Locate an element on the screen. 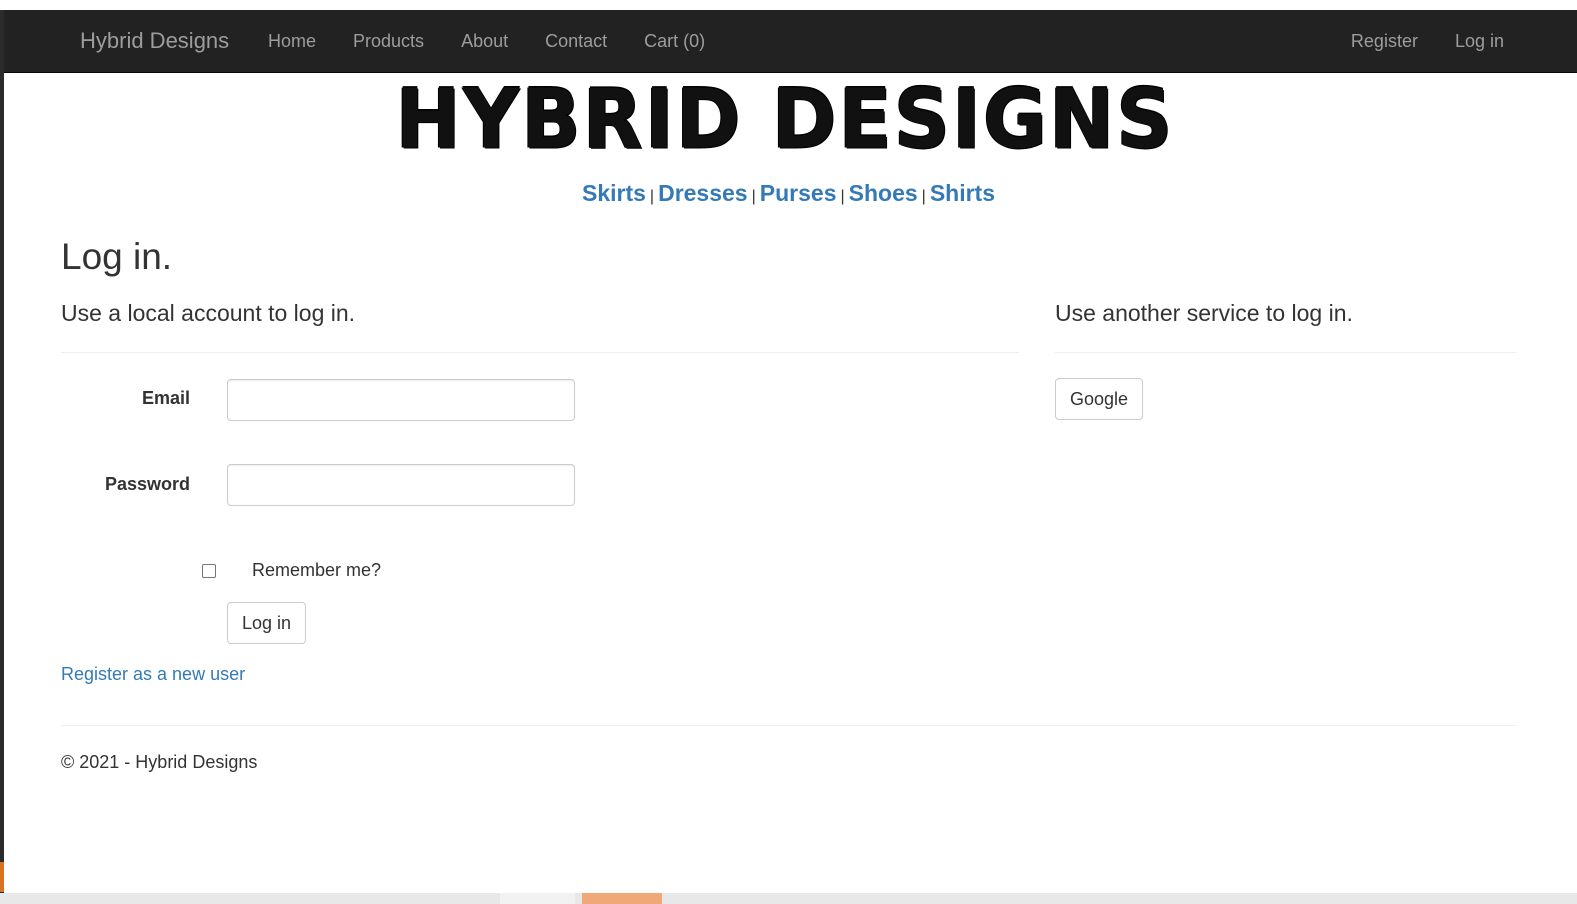  category-link-purses: Purses is located at coordinates (798, 193).